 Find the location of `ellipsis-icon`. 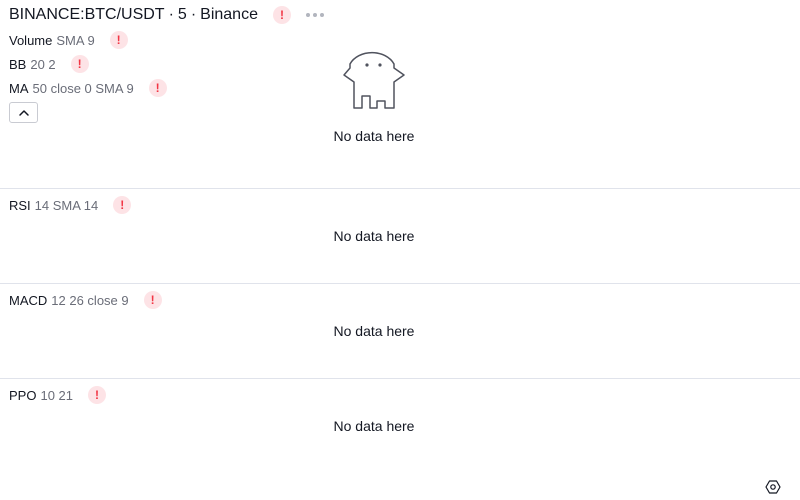

ellipsis-icon is located at coordinates (315, 15).